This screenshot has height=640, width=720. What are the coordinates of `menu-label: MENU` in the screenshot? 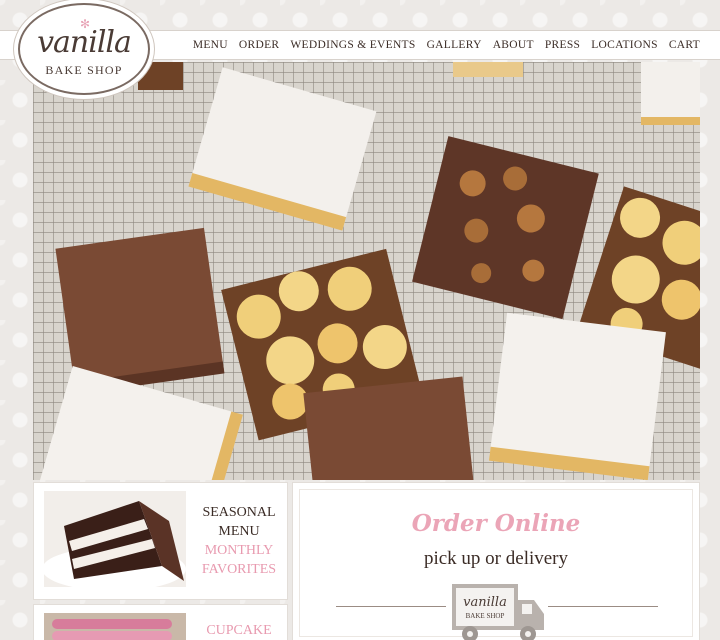 It's located at (239, 531).